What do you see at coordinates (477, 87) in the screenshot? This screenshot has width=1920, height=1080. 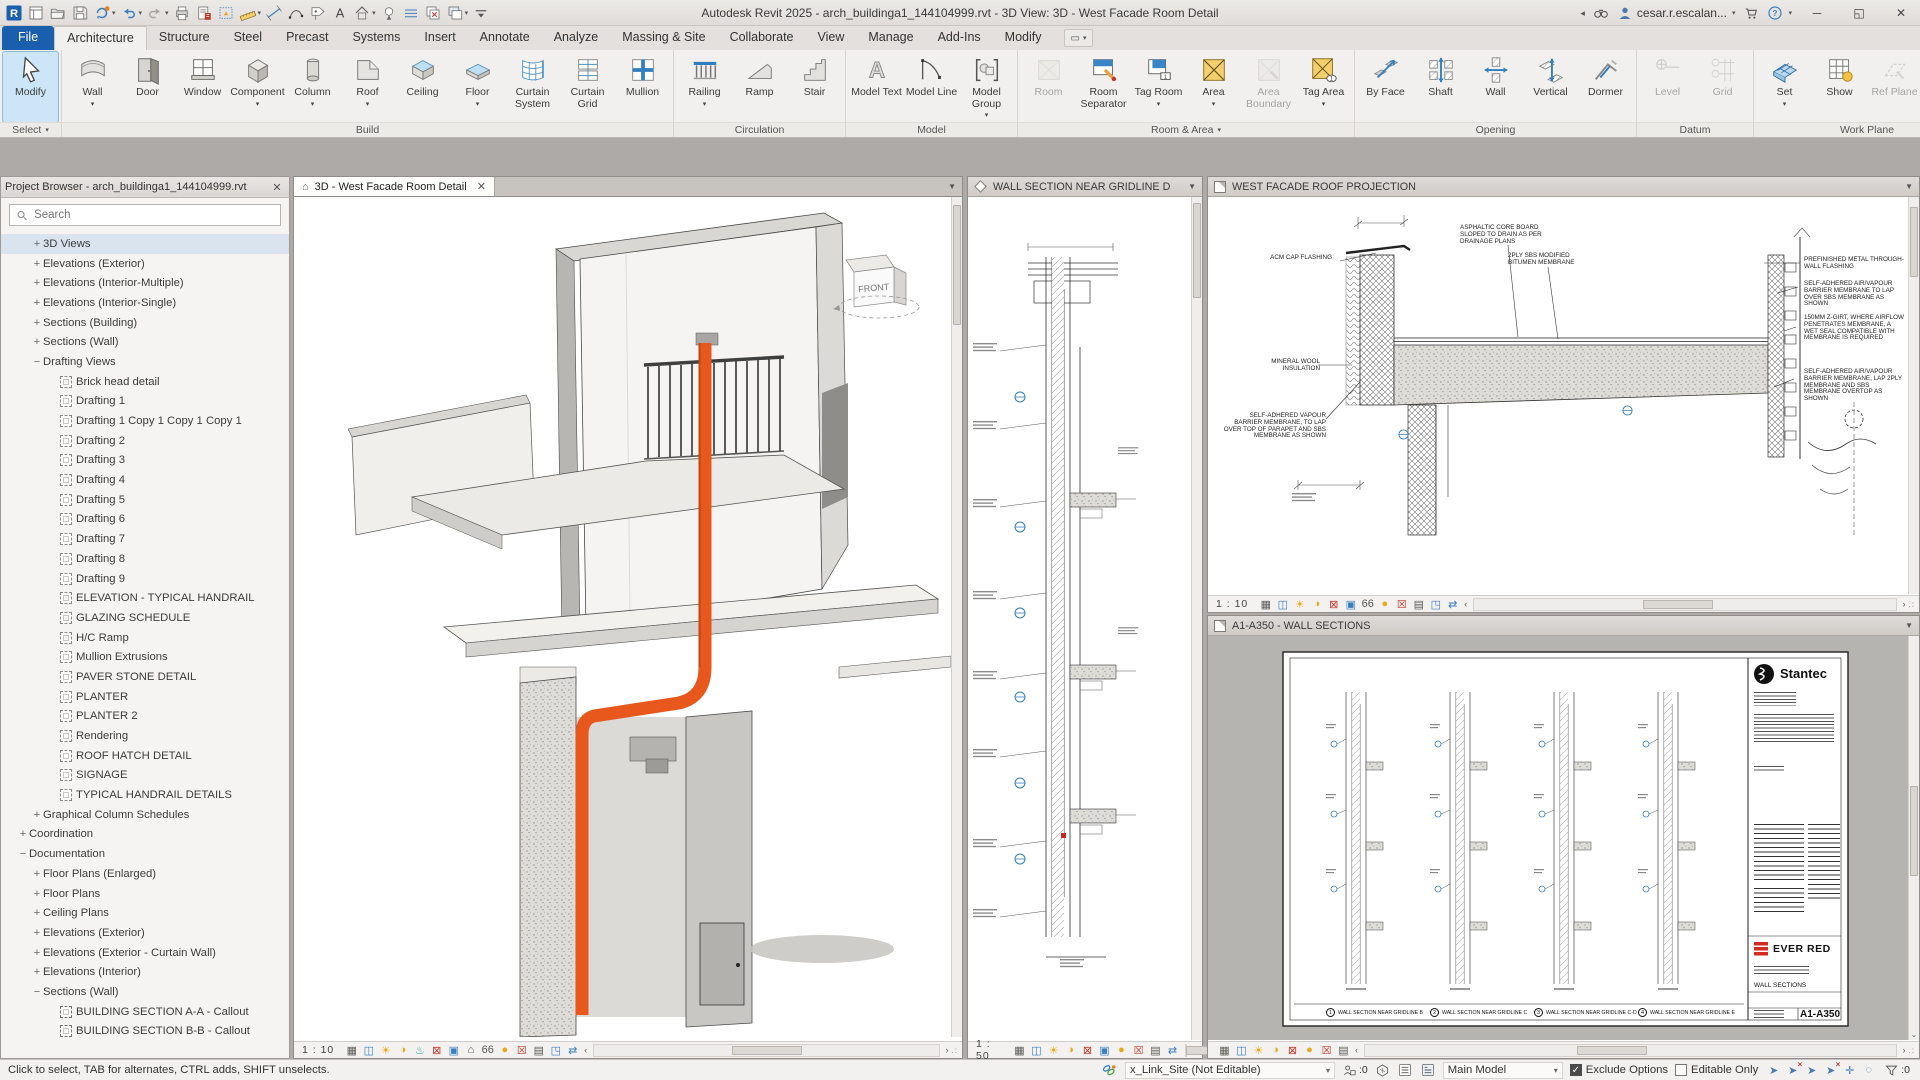 I see `ribbon-button: Floor ▾` at bounding box center [477, 87].